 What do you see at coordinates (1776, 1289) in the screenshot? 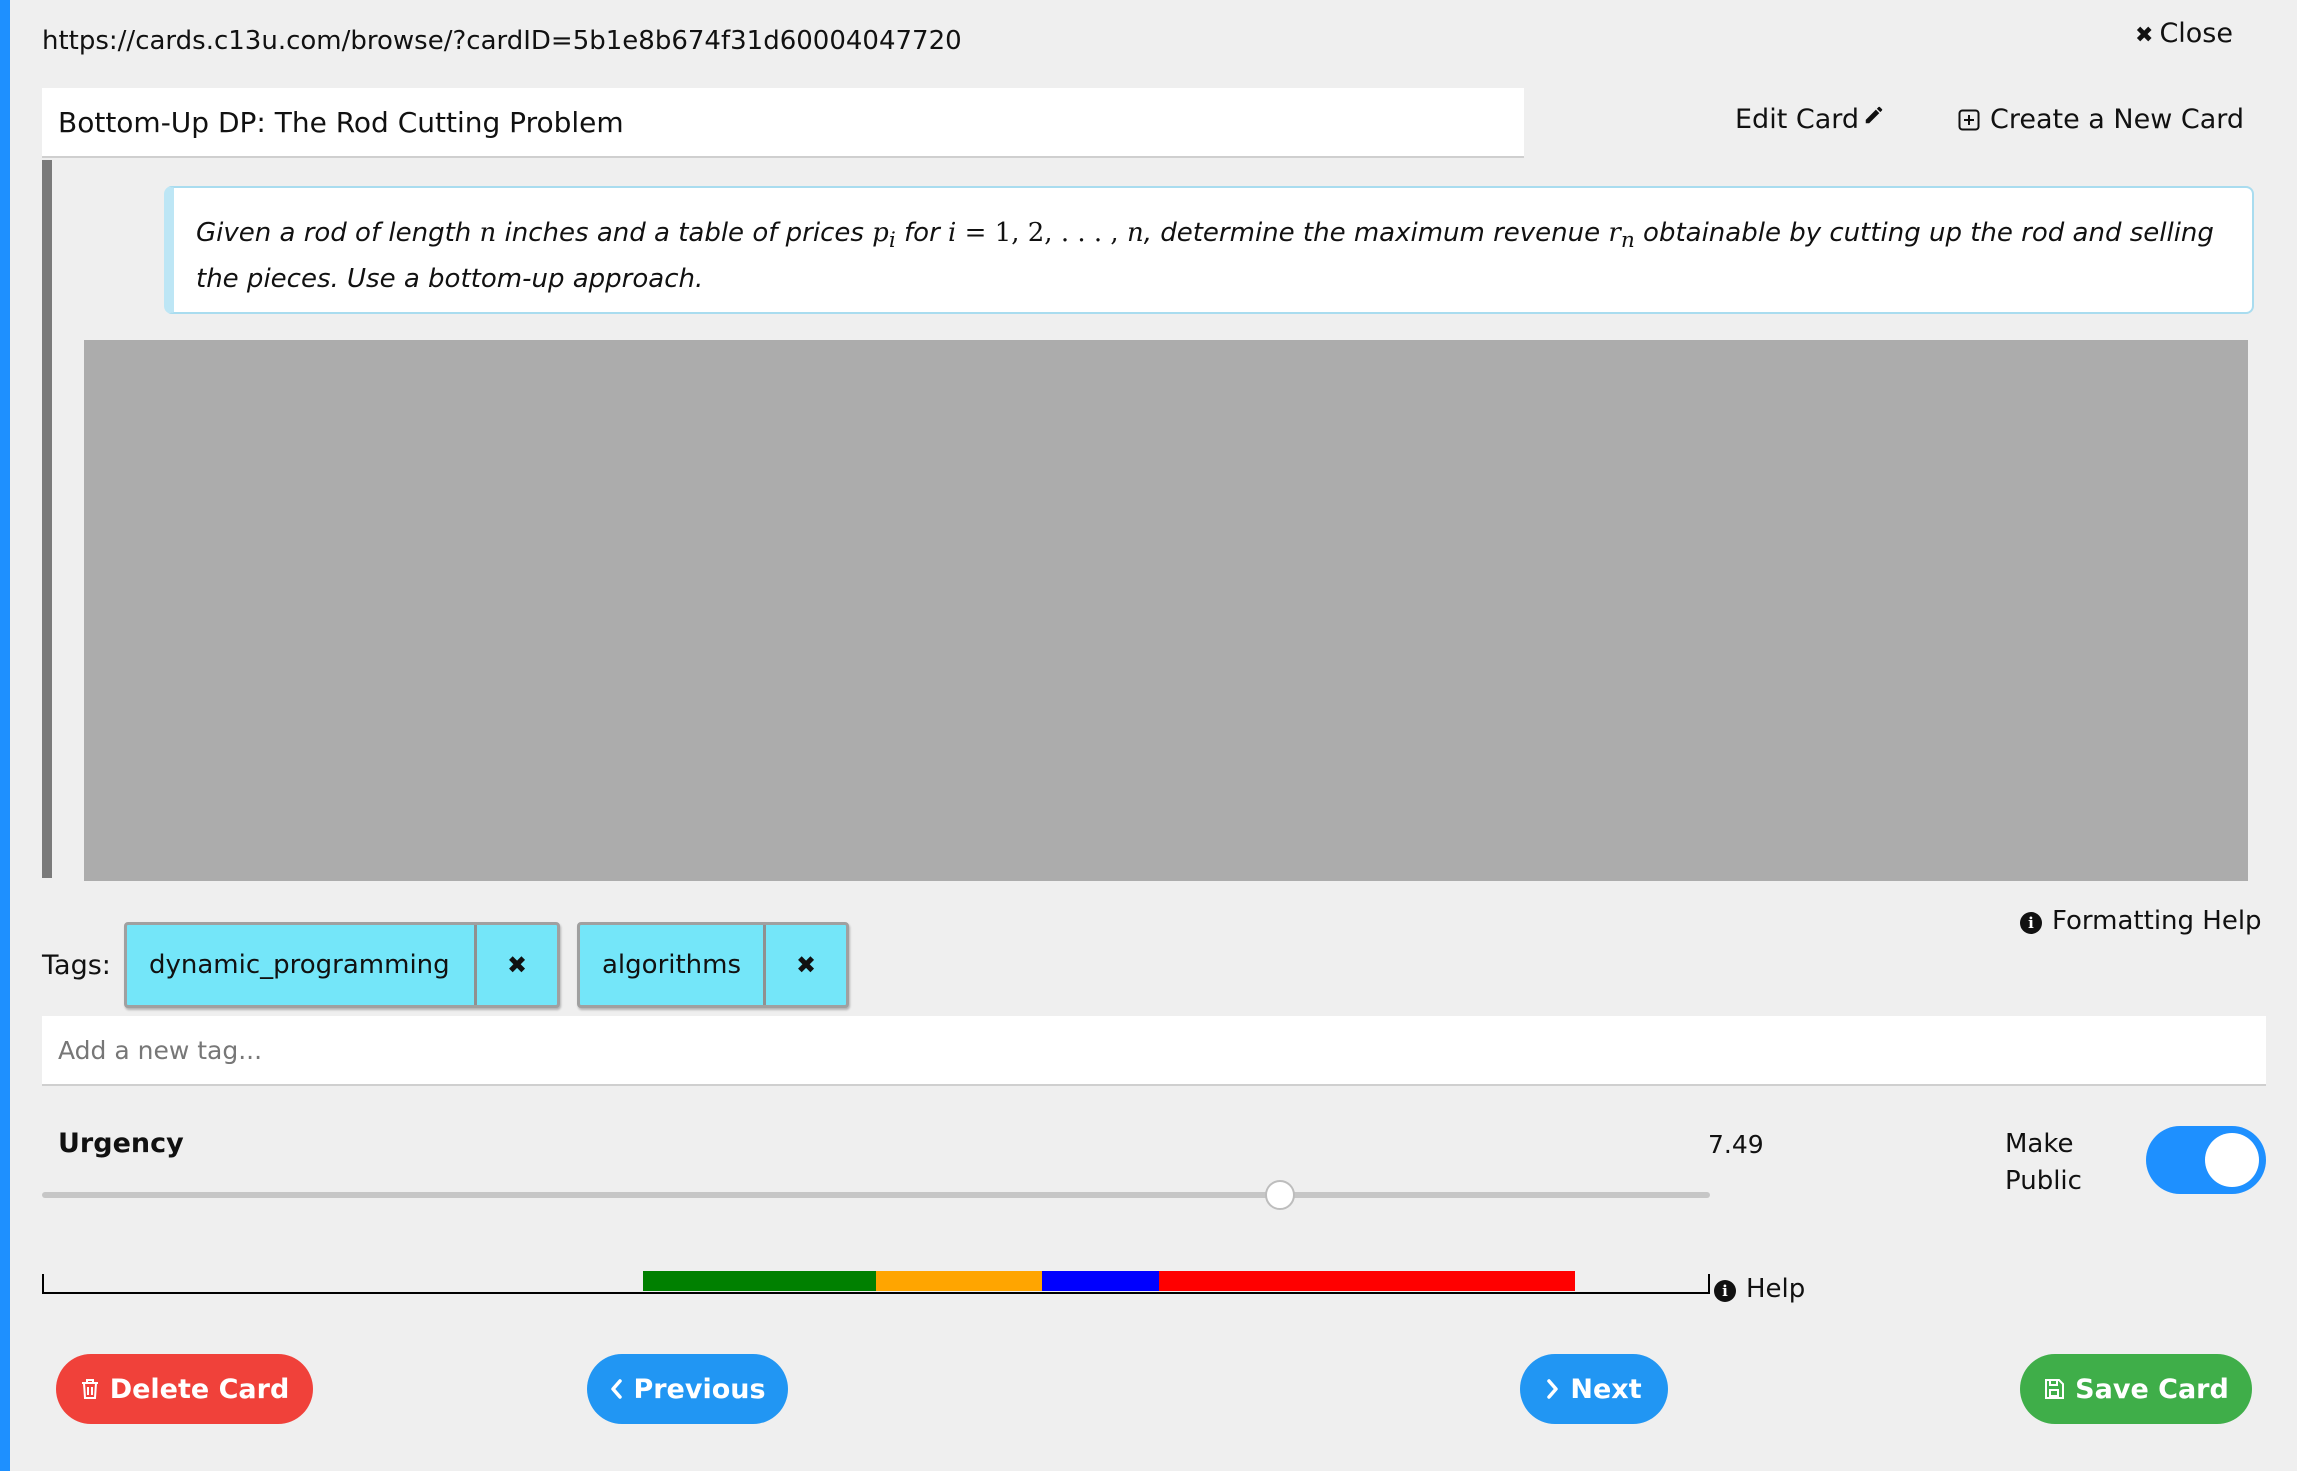
I see `help-label: Help` at bounding box center [1776, 1289].